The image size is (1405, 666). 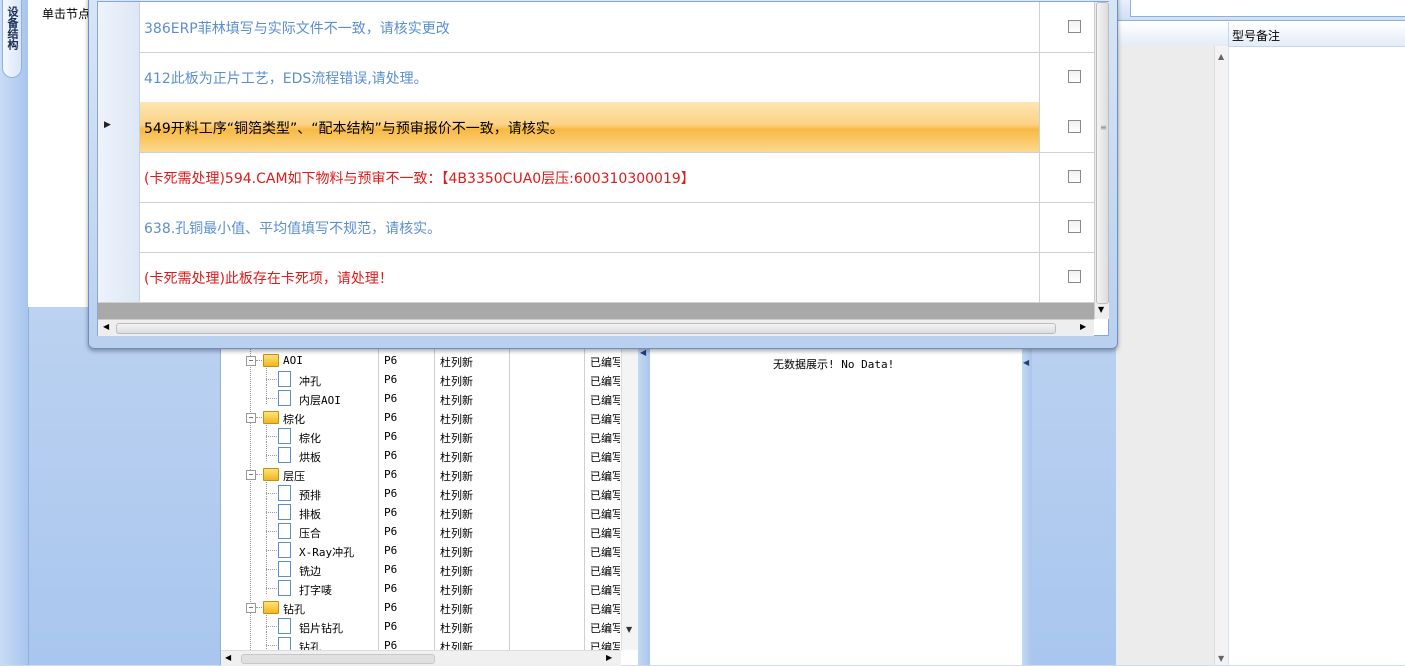 What do you see at coordinates (310, 438) in the screenshot?
I see `tree-node-name: 棕化` at bounding box center [310, 438].